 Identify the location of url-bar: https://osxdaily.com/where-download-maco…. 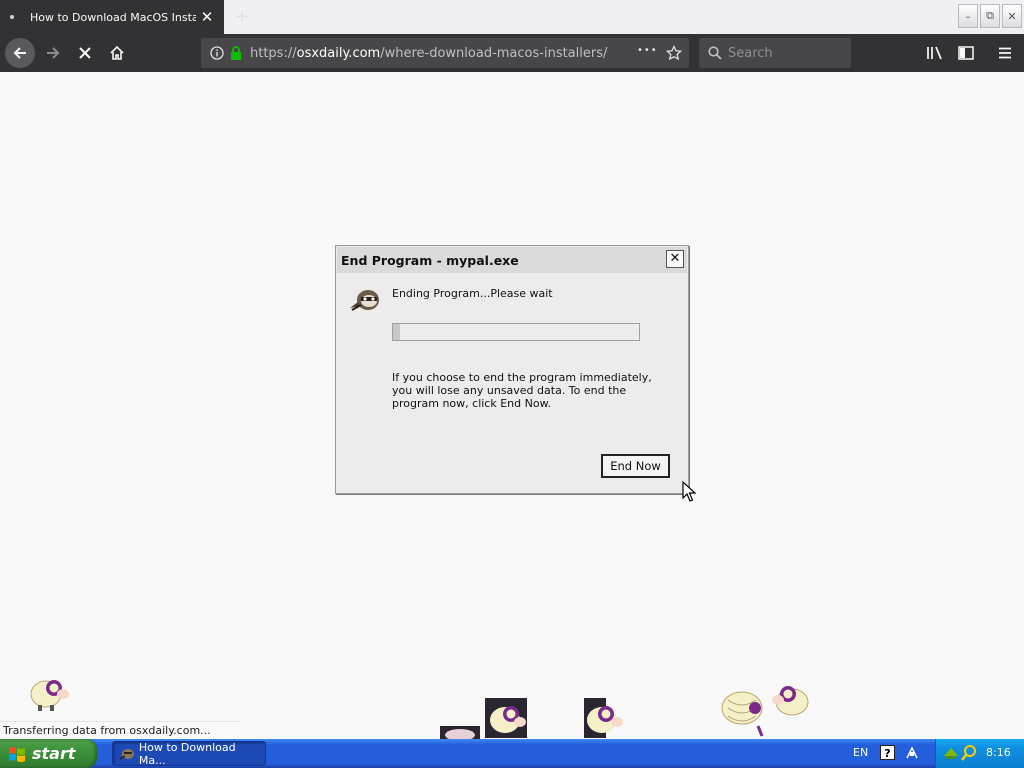
(445, 53).